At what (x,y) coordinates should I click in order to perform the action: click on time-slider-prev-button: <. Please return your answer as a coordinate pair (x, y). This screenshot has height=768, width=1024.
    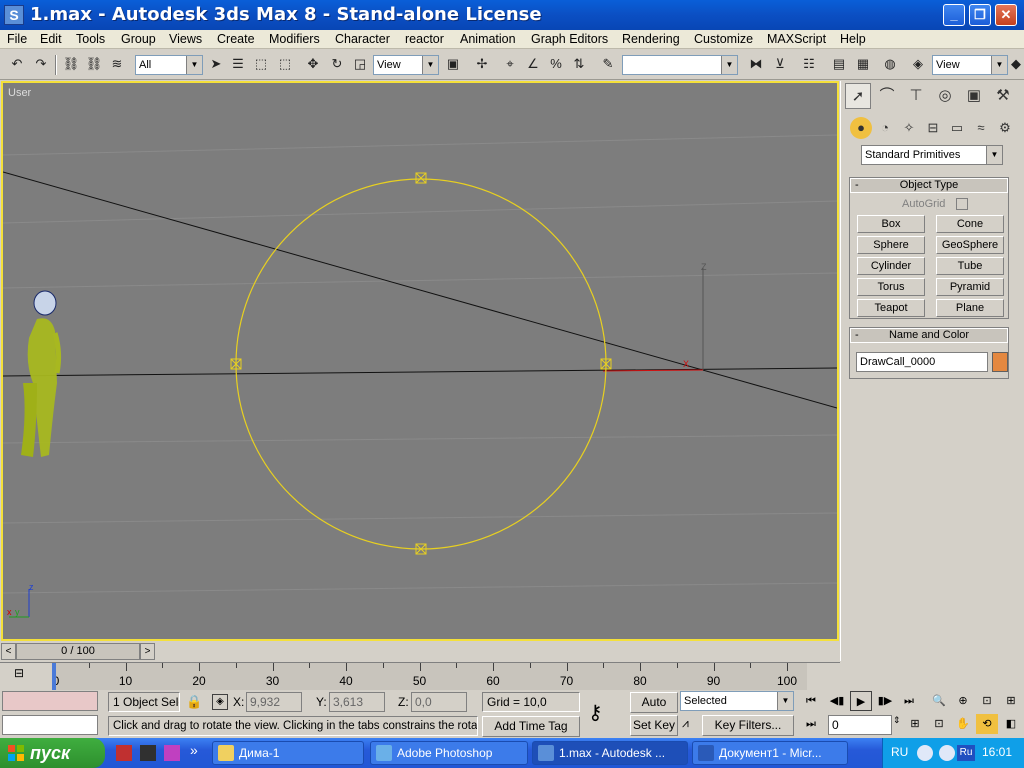
    Looking at the image, I should click on (8, 651).